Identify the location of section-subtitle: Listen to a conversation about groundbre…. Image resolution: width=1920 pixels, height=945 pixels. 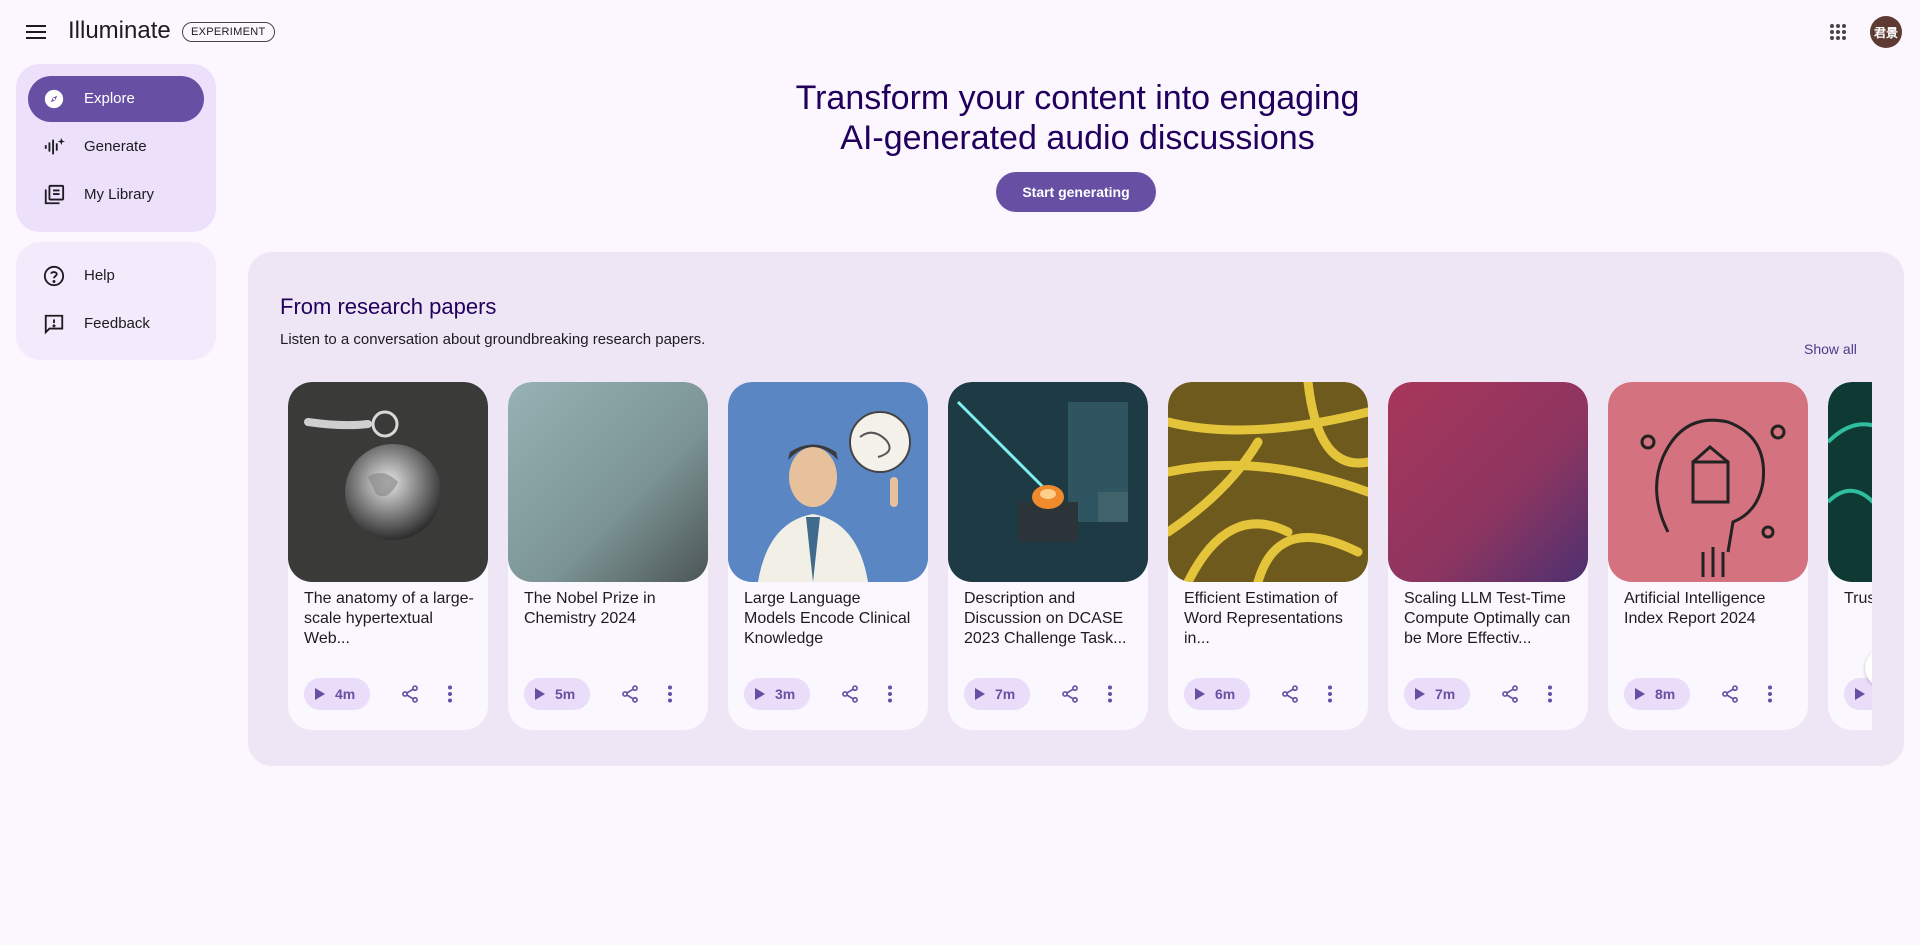
(493, 339).